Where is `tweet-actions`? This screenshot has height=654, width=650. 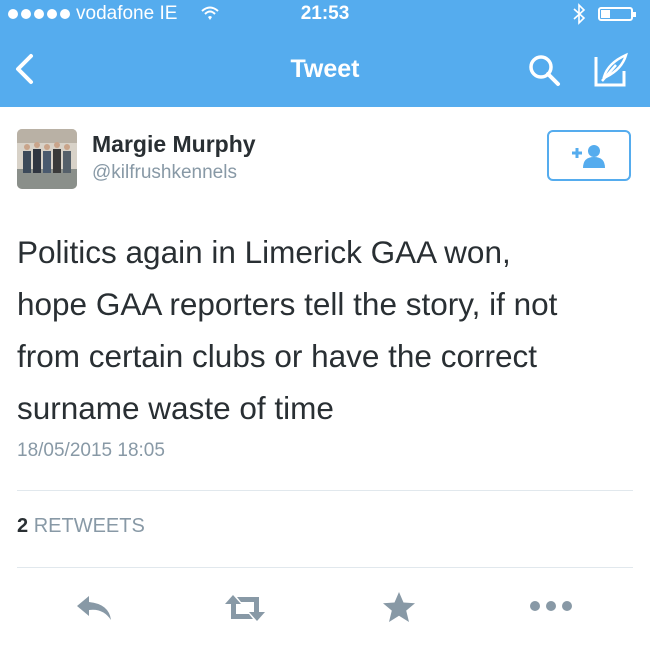 tweet-actions is located at coordinates (325, 608).